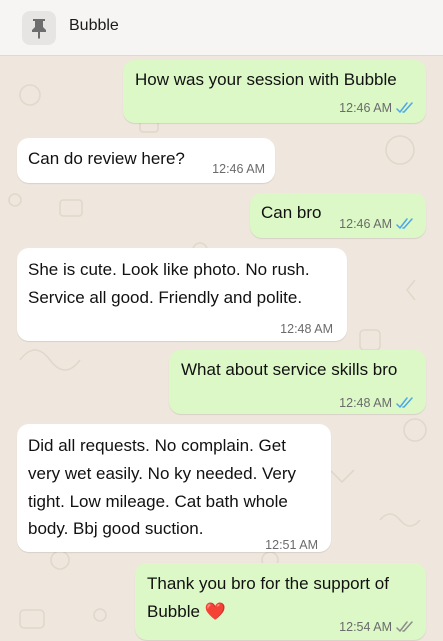 This screenshot has width=443, height=641. What do you see at coordinates (116, 528) in the screenshot?
I see `message-text-line: body. Bbj good suction.` at bounding box center [116, 528].